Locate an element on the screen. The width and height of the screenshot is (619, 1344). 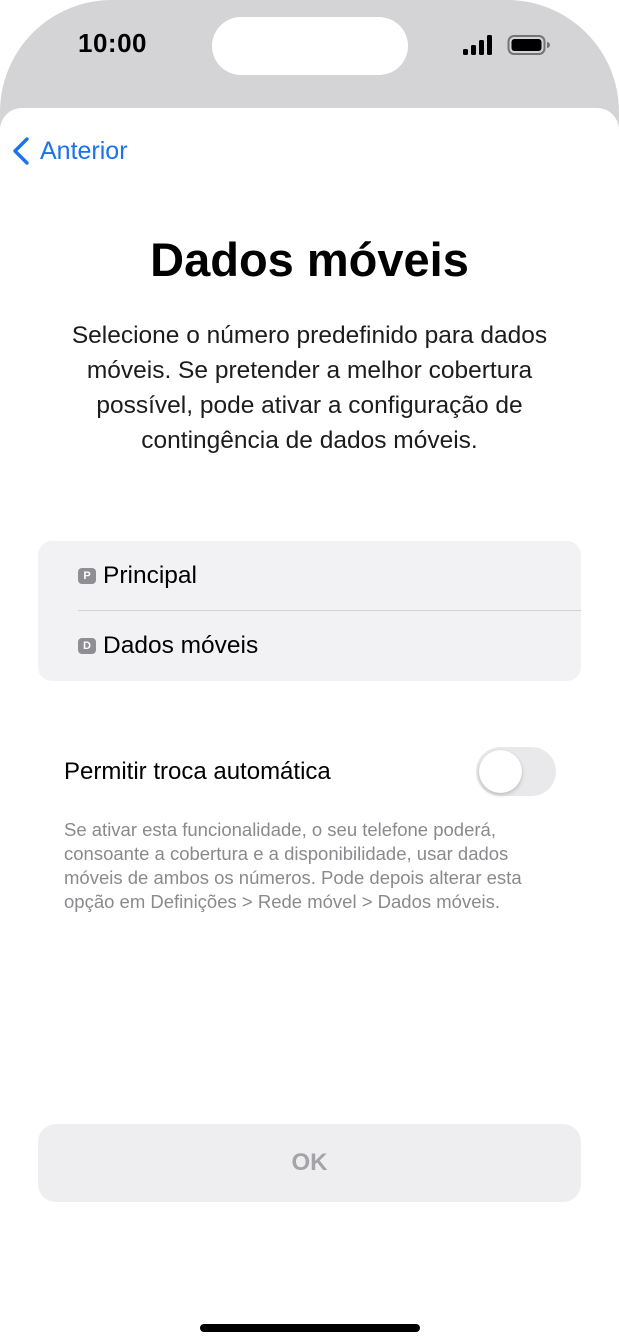
sim-badge-icon: P is located at coordinates (87, 576).